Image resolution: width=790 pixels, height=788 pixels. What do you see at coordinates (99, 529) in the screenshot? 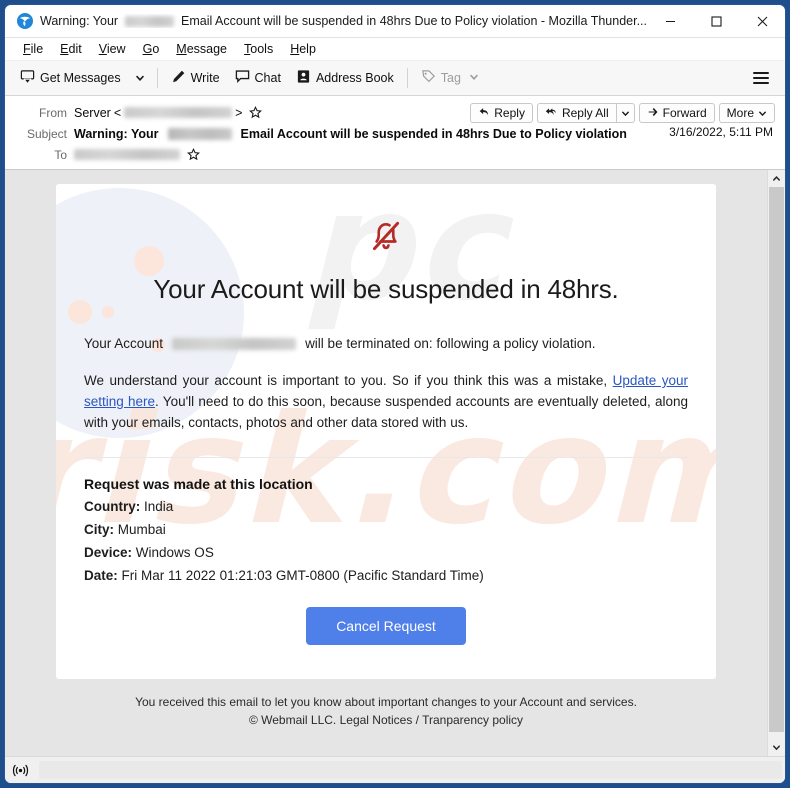
I see `city-label: City:` at bounding box center [99, 529].